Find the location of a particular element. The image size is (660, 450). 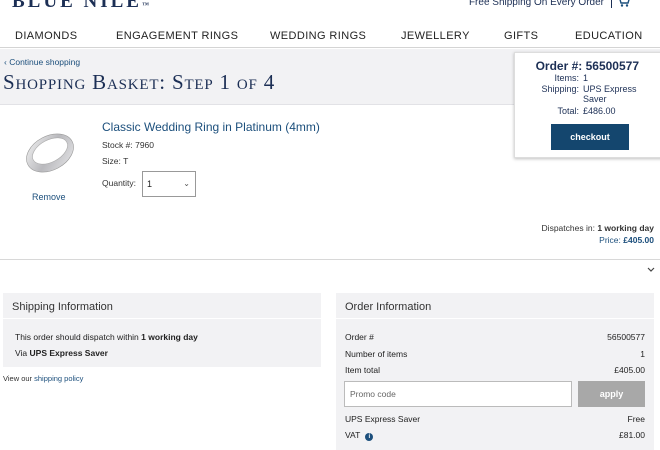

summary-total-row: Total: £486.00 is located at coordinates (587, 111).